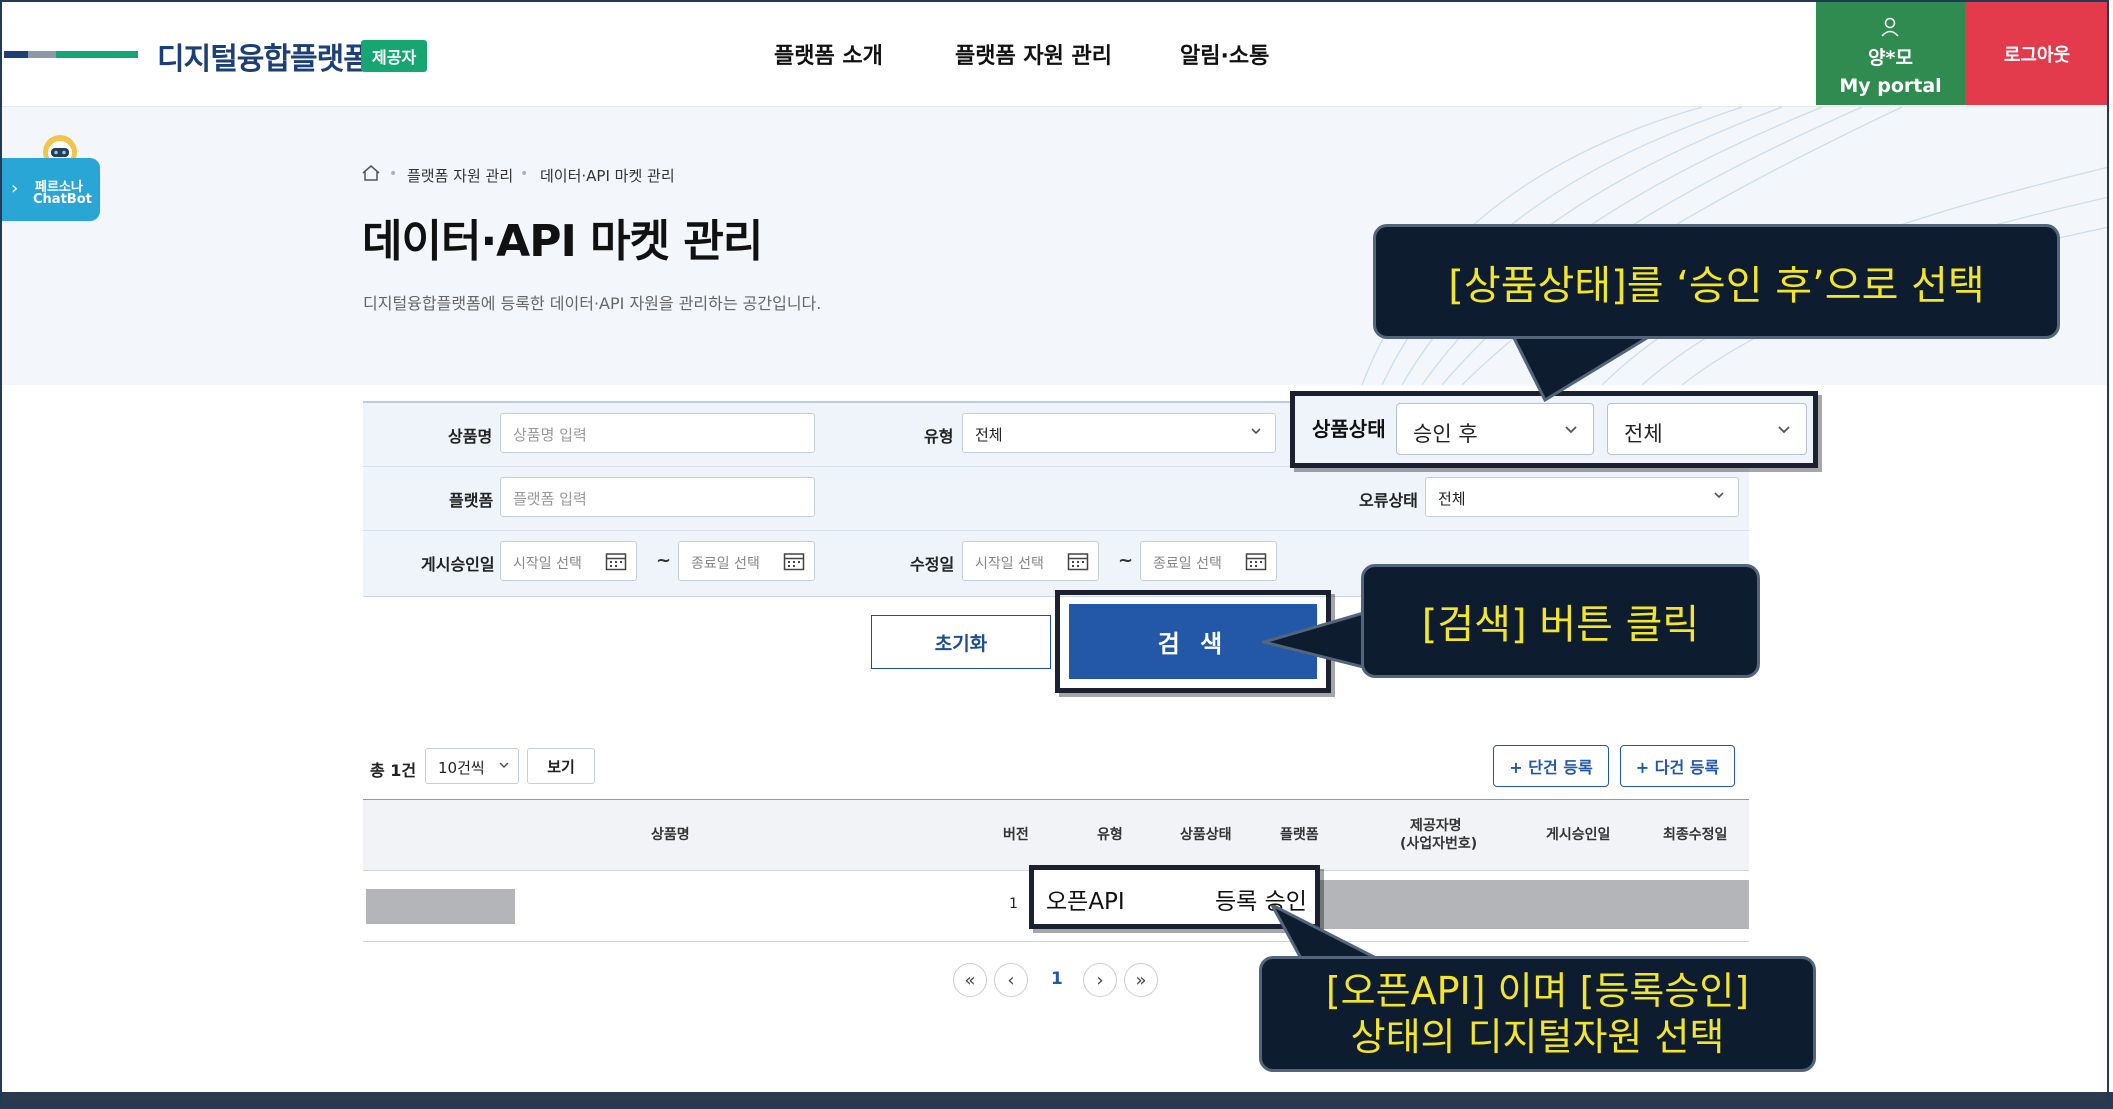 This screenshot has width=2113, height=1109. Describe the element at coordinates (1056, 835) in the screenshot. I see `table-header` at that location.